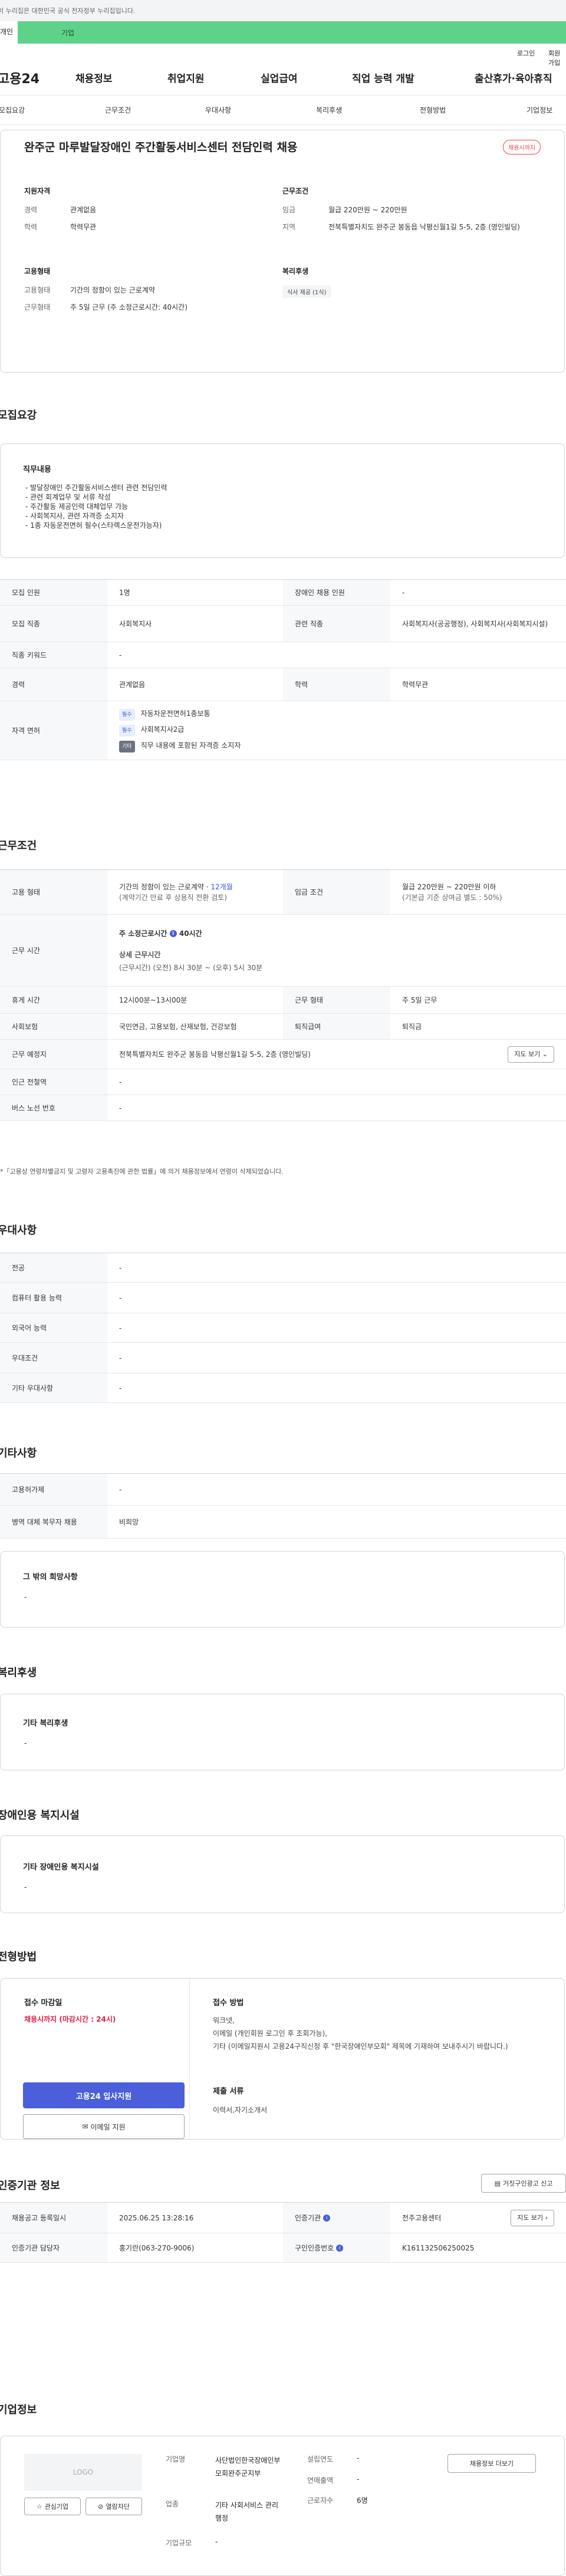  I want to click on login-link: 로그인, so click(526, 53).